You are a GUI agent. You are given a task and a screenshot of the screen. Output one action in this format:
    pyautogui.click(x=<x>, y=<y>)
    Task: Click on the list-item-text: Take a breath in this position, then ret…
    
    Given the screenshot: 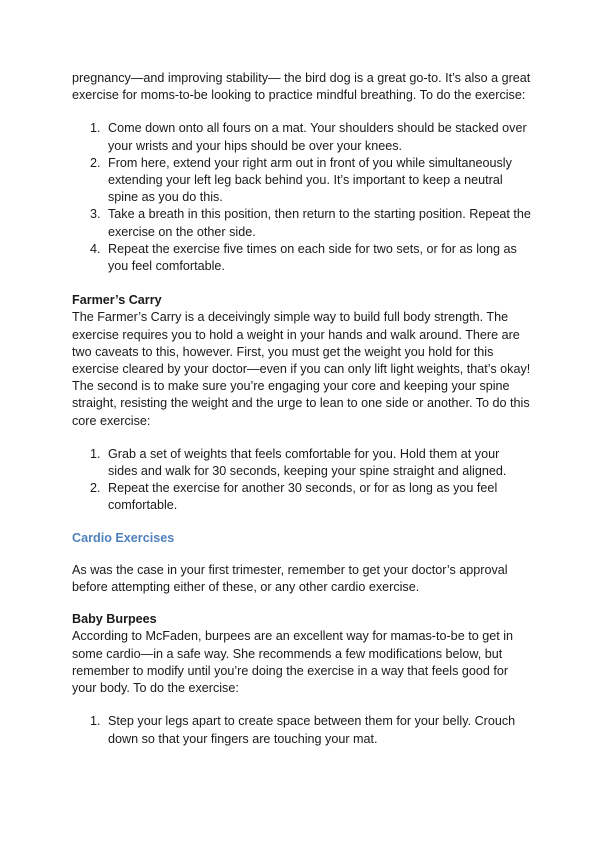 What is the action you would take?
    pyautogui.click(x=319, y=223)
    